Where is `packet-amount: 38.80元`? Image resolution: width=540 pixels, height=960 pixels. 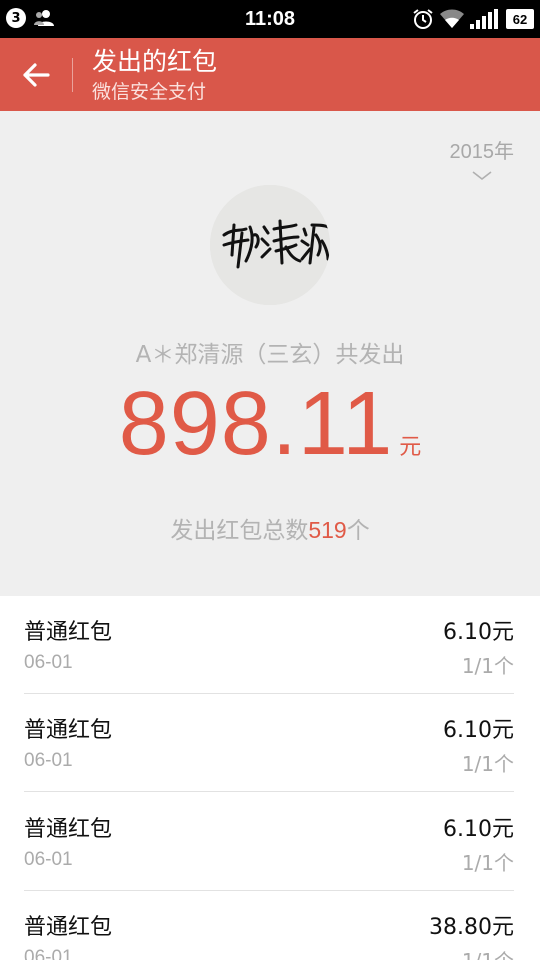 packet-amount: 38.80元 is located at coordinates (471, 927).